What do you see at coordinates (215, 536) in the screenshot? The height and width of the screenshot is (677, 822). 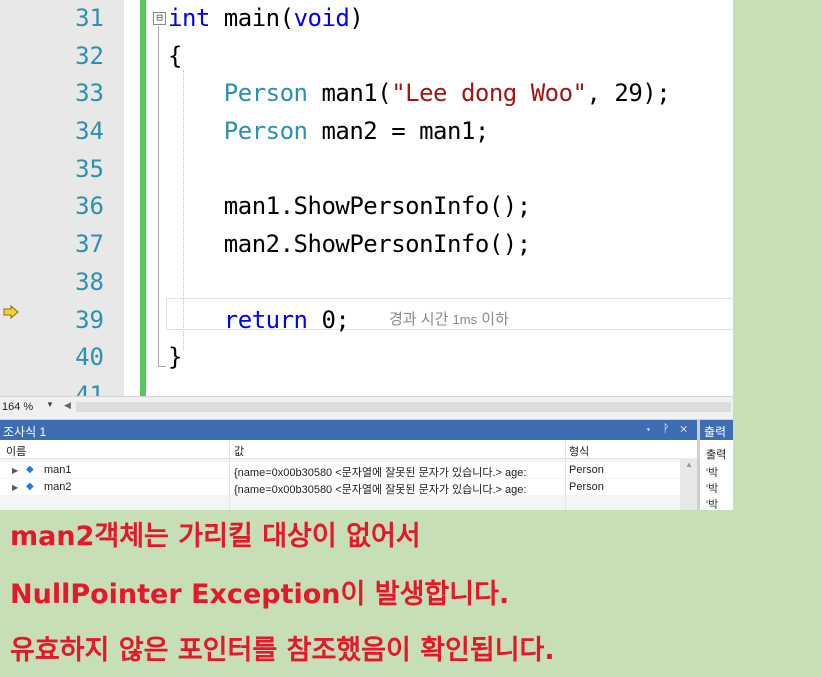 I see `annotation-line-1: man2객체는 가리킬 대상이 없어서` at bounding box center [215, 536].